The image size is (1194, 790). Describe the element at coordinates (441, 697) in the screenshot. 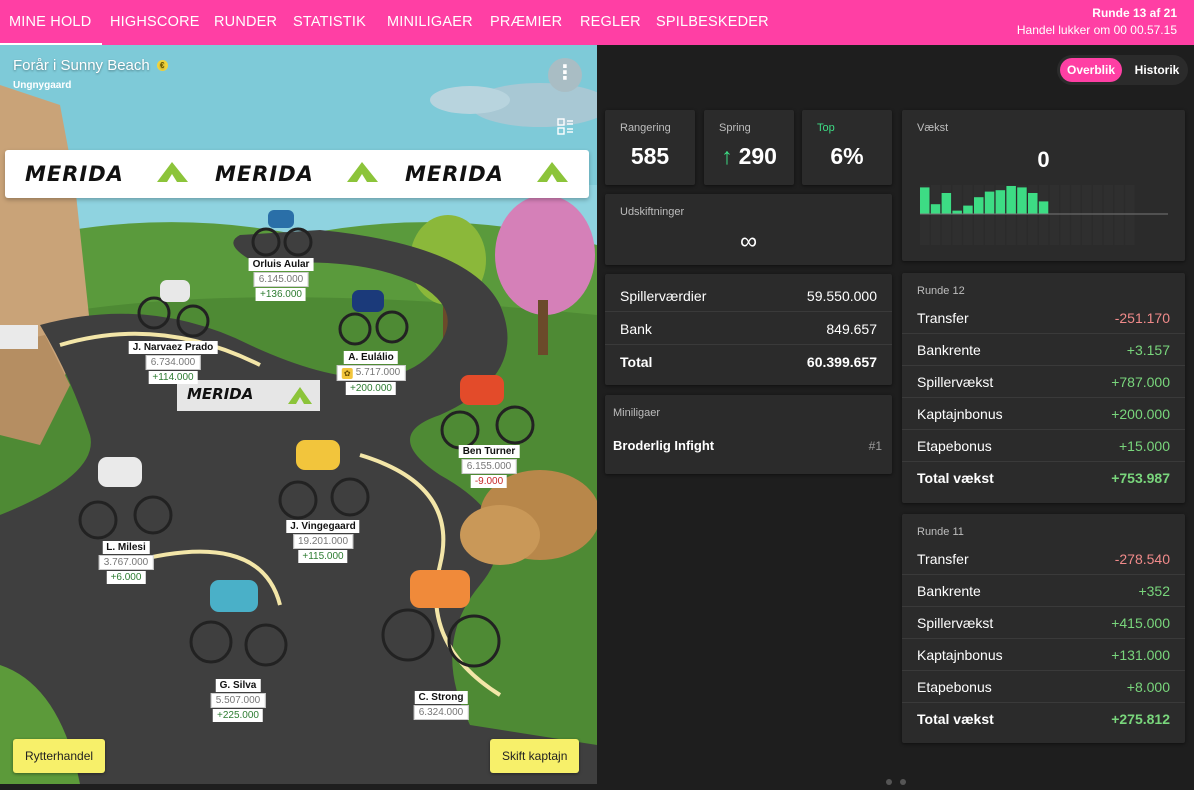

I see `rider-name: C. Strong` at that location.